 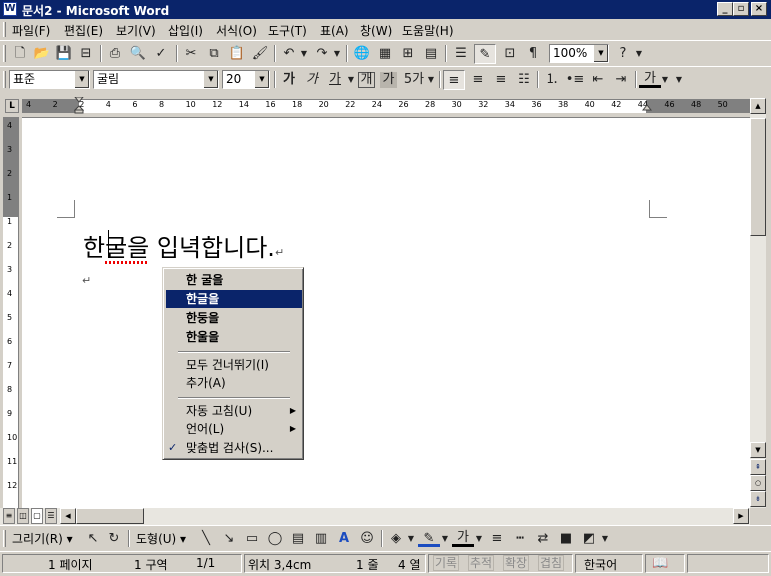 I want to click on tables-borders-icon: ▦, so click(x=385, y=54).